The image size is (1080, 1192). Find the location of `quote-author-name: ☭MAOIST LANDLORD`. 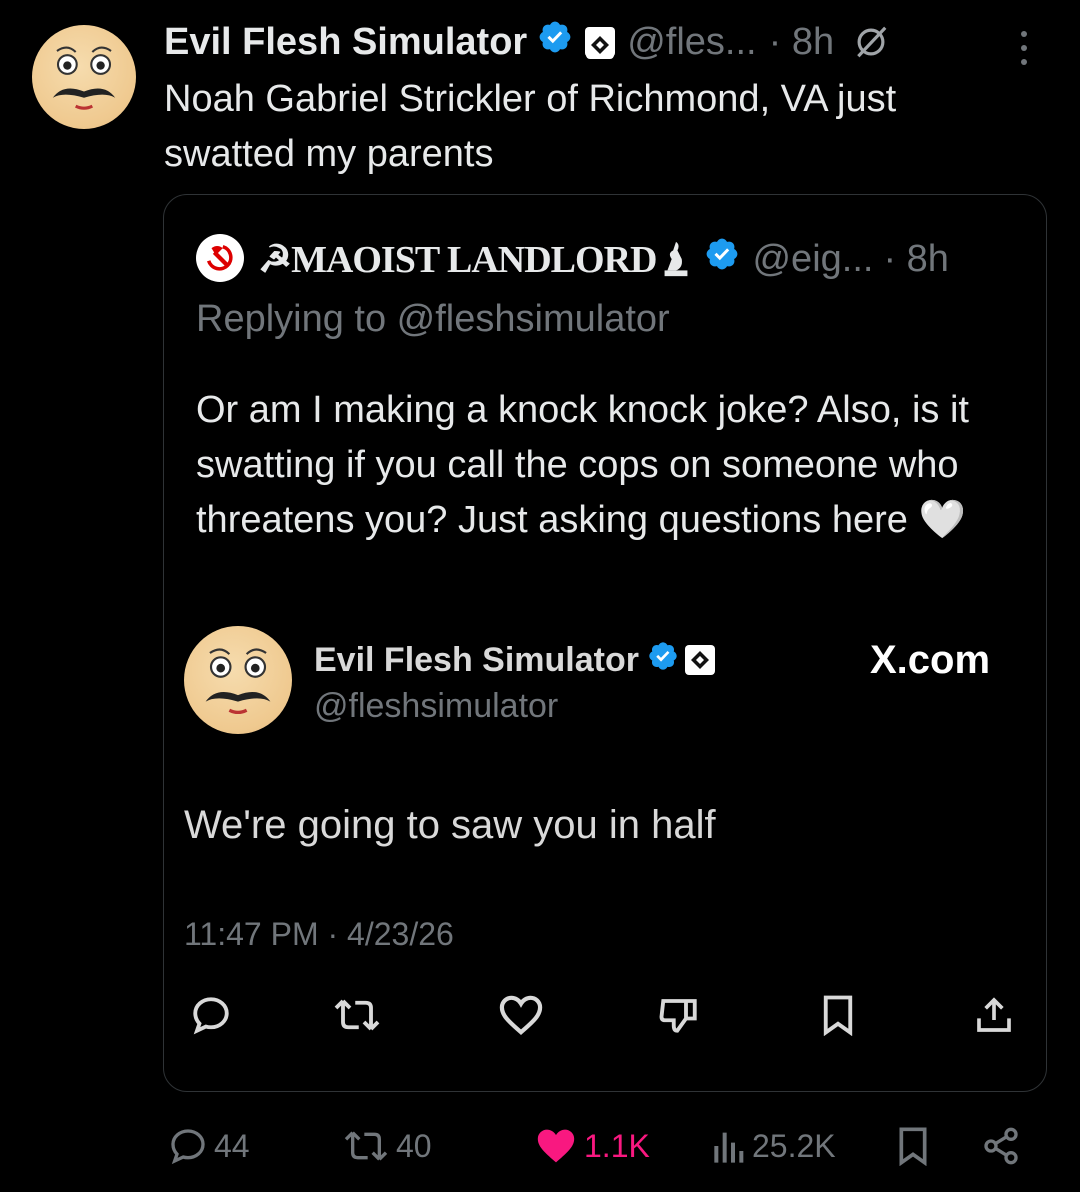

quote-author-name: ☭MAOIST LANDLORD is located at coordinates (457, 259).